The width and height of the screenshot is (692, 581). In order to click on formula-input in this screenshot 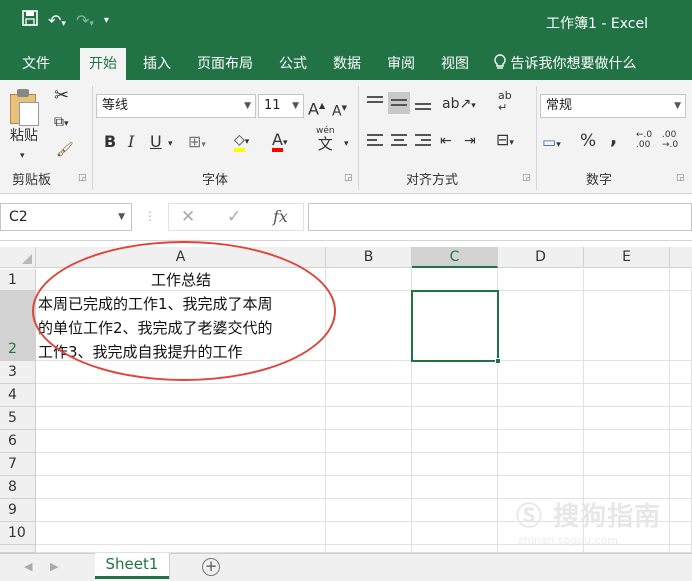, I will do `click(500, 217)`.